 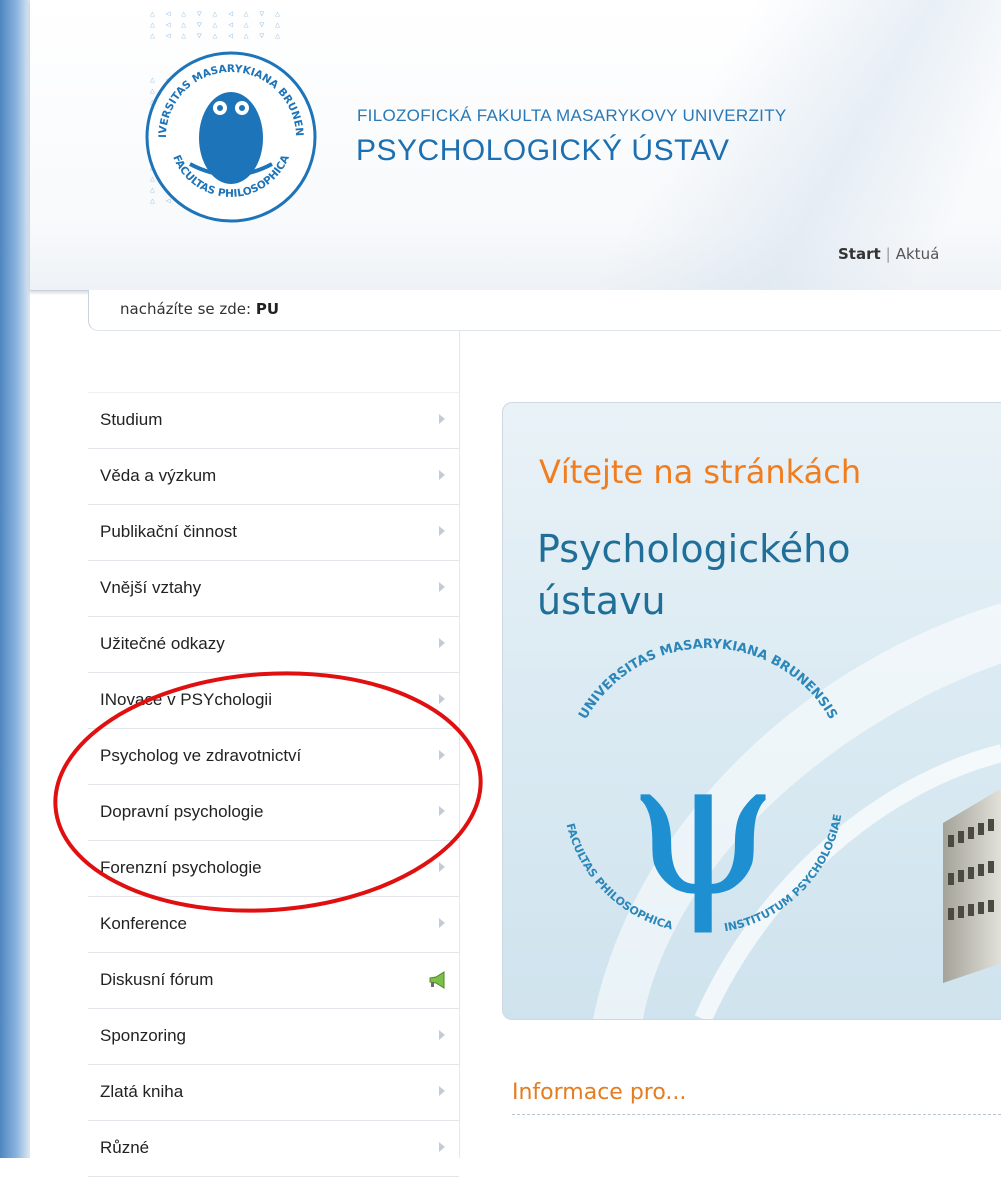 I want to click on sidebar-item-ruzne: Různé, so click(x=273, y=1149).